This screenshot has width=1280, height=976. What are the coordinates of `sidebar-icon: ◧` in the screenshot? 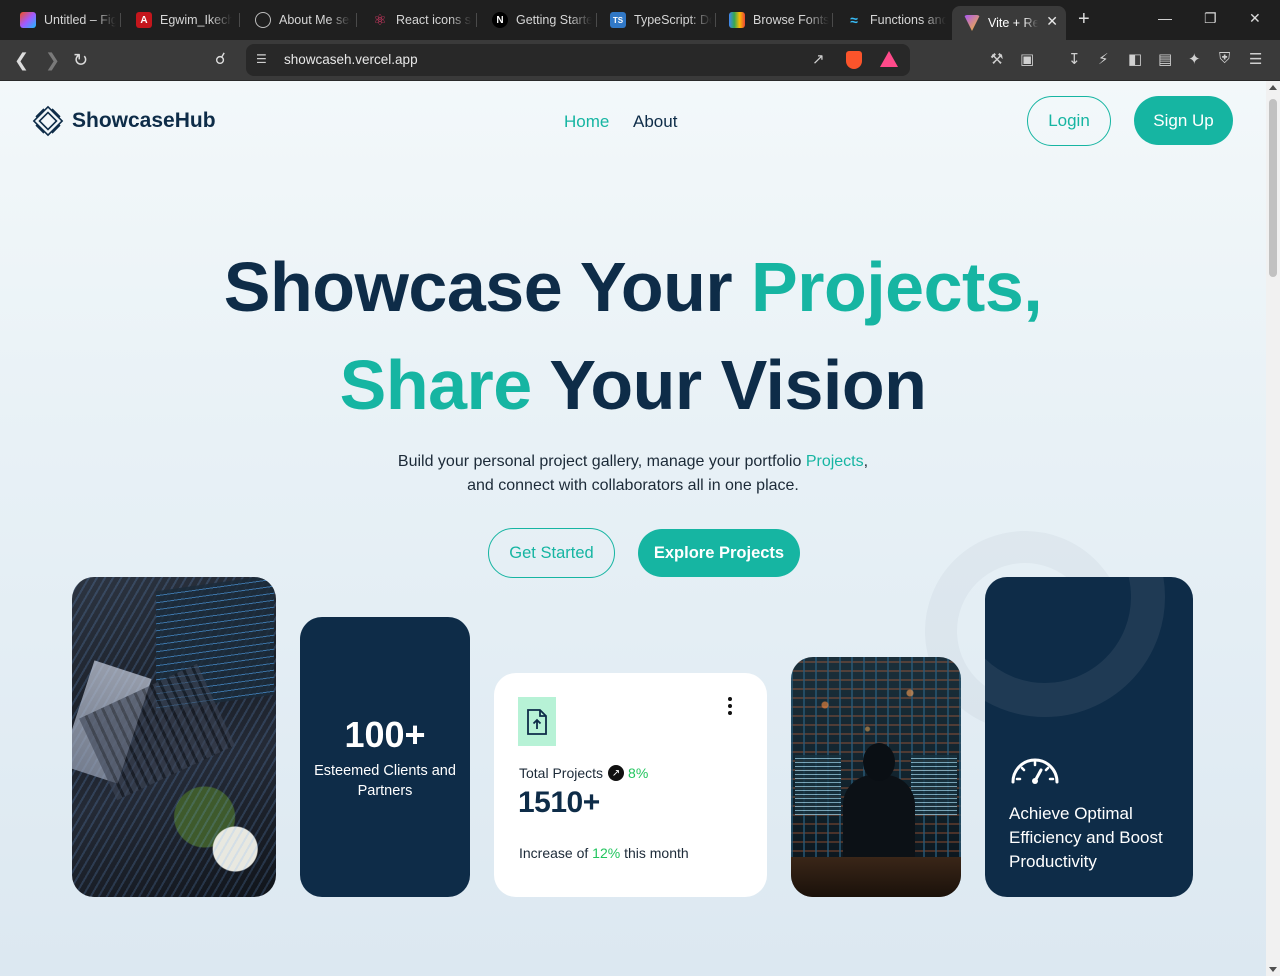 It's located at (1135, 59).